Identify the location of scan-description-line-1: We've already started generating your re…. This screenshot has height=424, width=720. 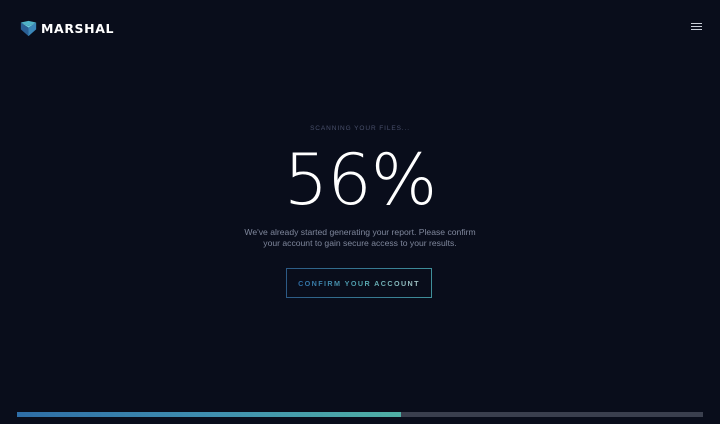
(360, 232).